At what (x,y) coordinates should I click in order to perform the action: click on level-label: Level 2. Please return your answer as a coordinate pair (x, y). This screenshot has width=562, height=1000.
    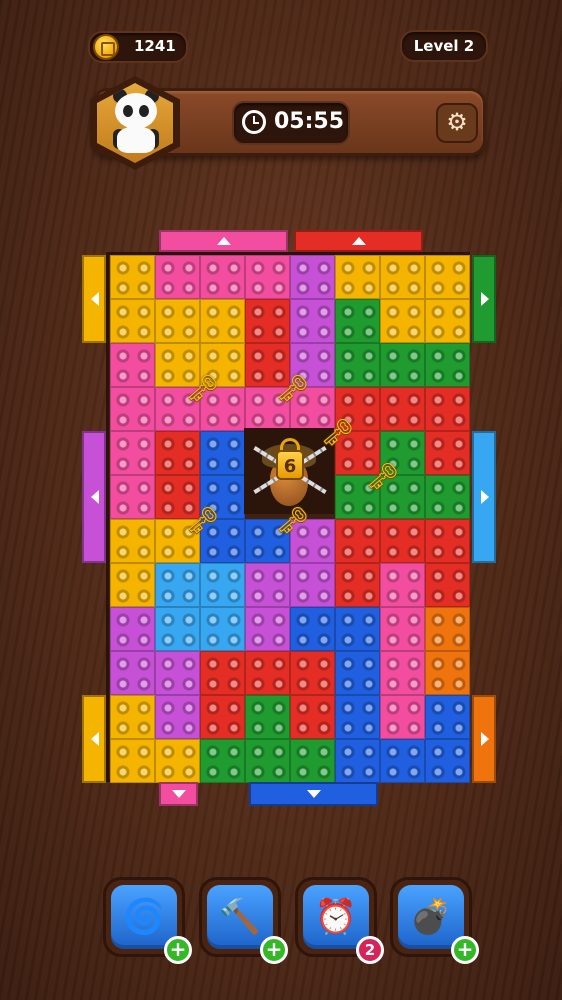
    Looking at the image, I should click on (444, 46).